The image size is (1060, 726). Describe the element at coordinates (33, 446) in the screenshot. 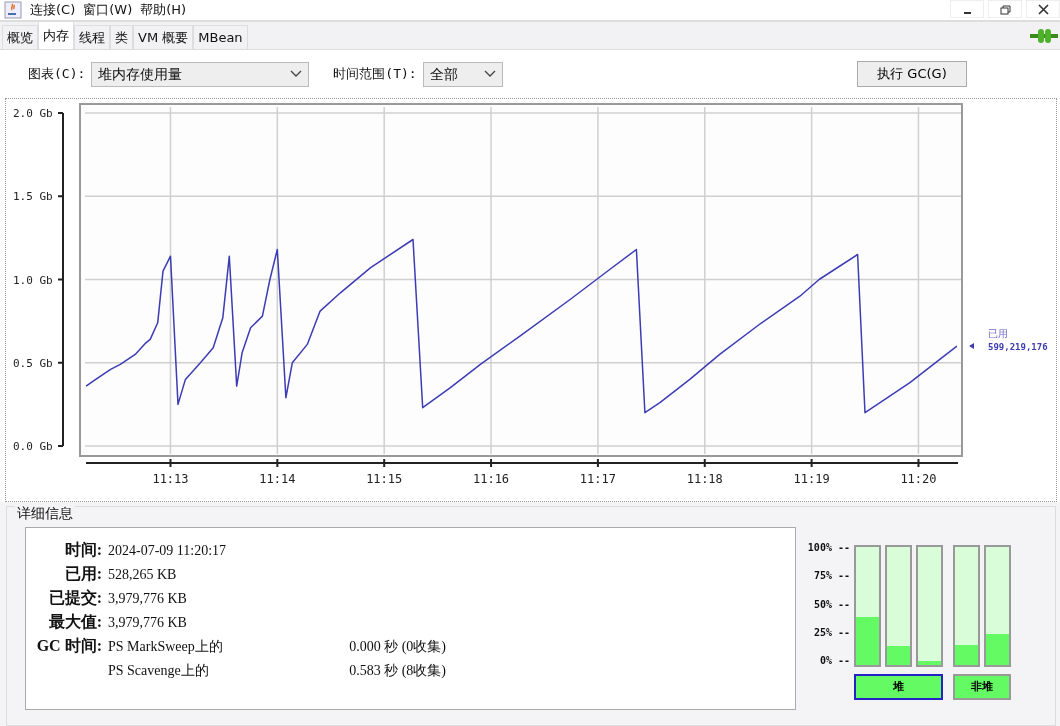

I see `y-axis-label: 0.0 Gb` at that location.